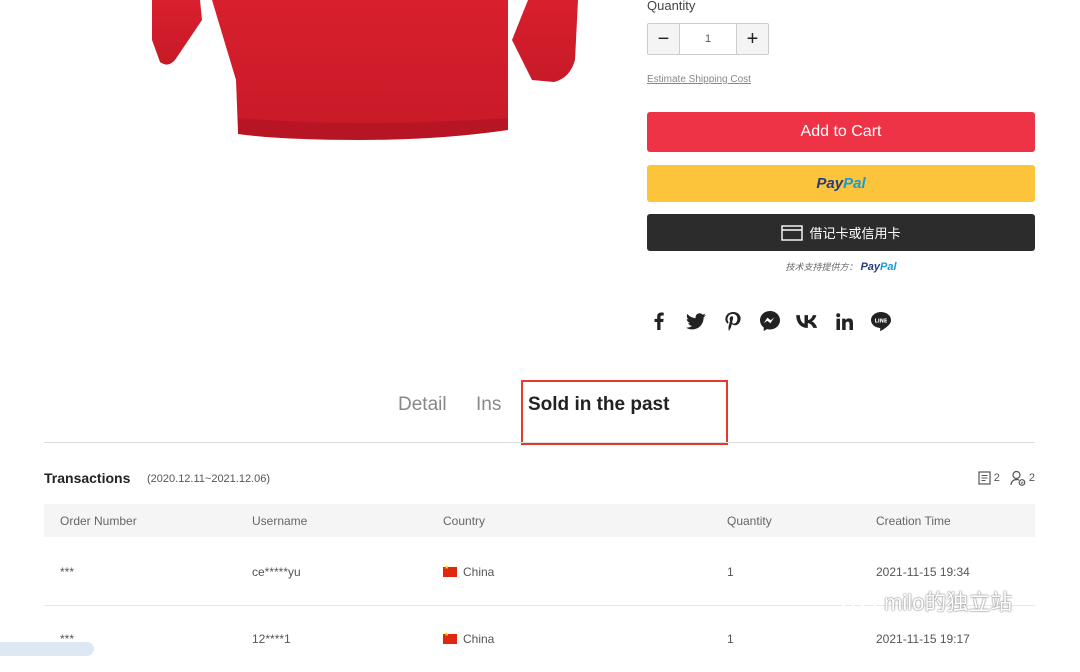 This screenshot has width=1080, height=672. What do you see at coordinates (1006, 478) in the screenshot?
I see `transactions-stats: 2 2` at bounding box center [1006, 478].